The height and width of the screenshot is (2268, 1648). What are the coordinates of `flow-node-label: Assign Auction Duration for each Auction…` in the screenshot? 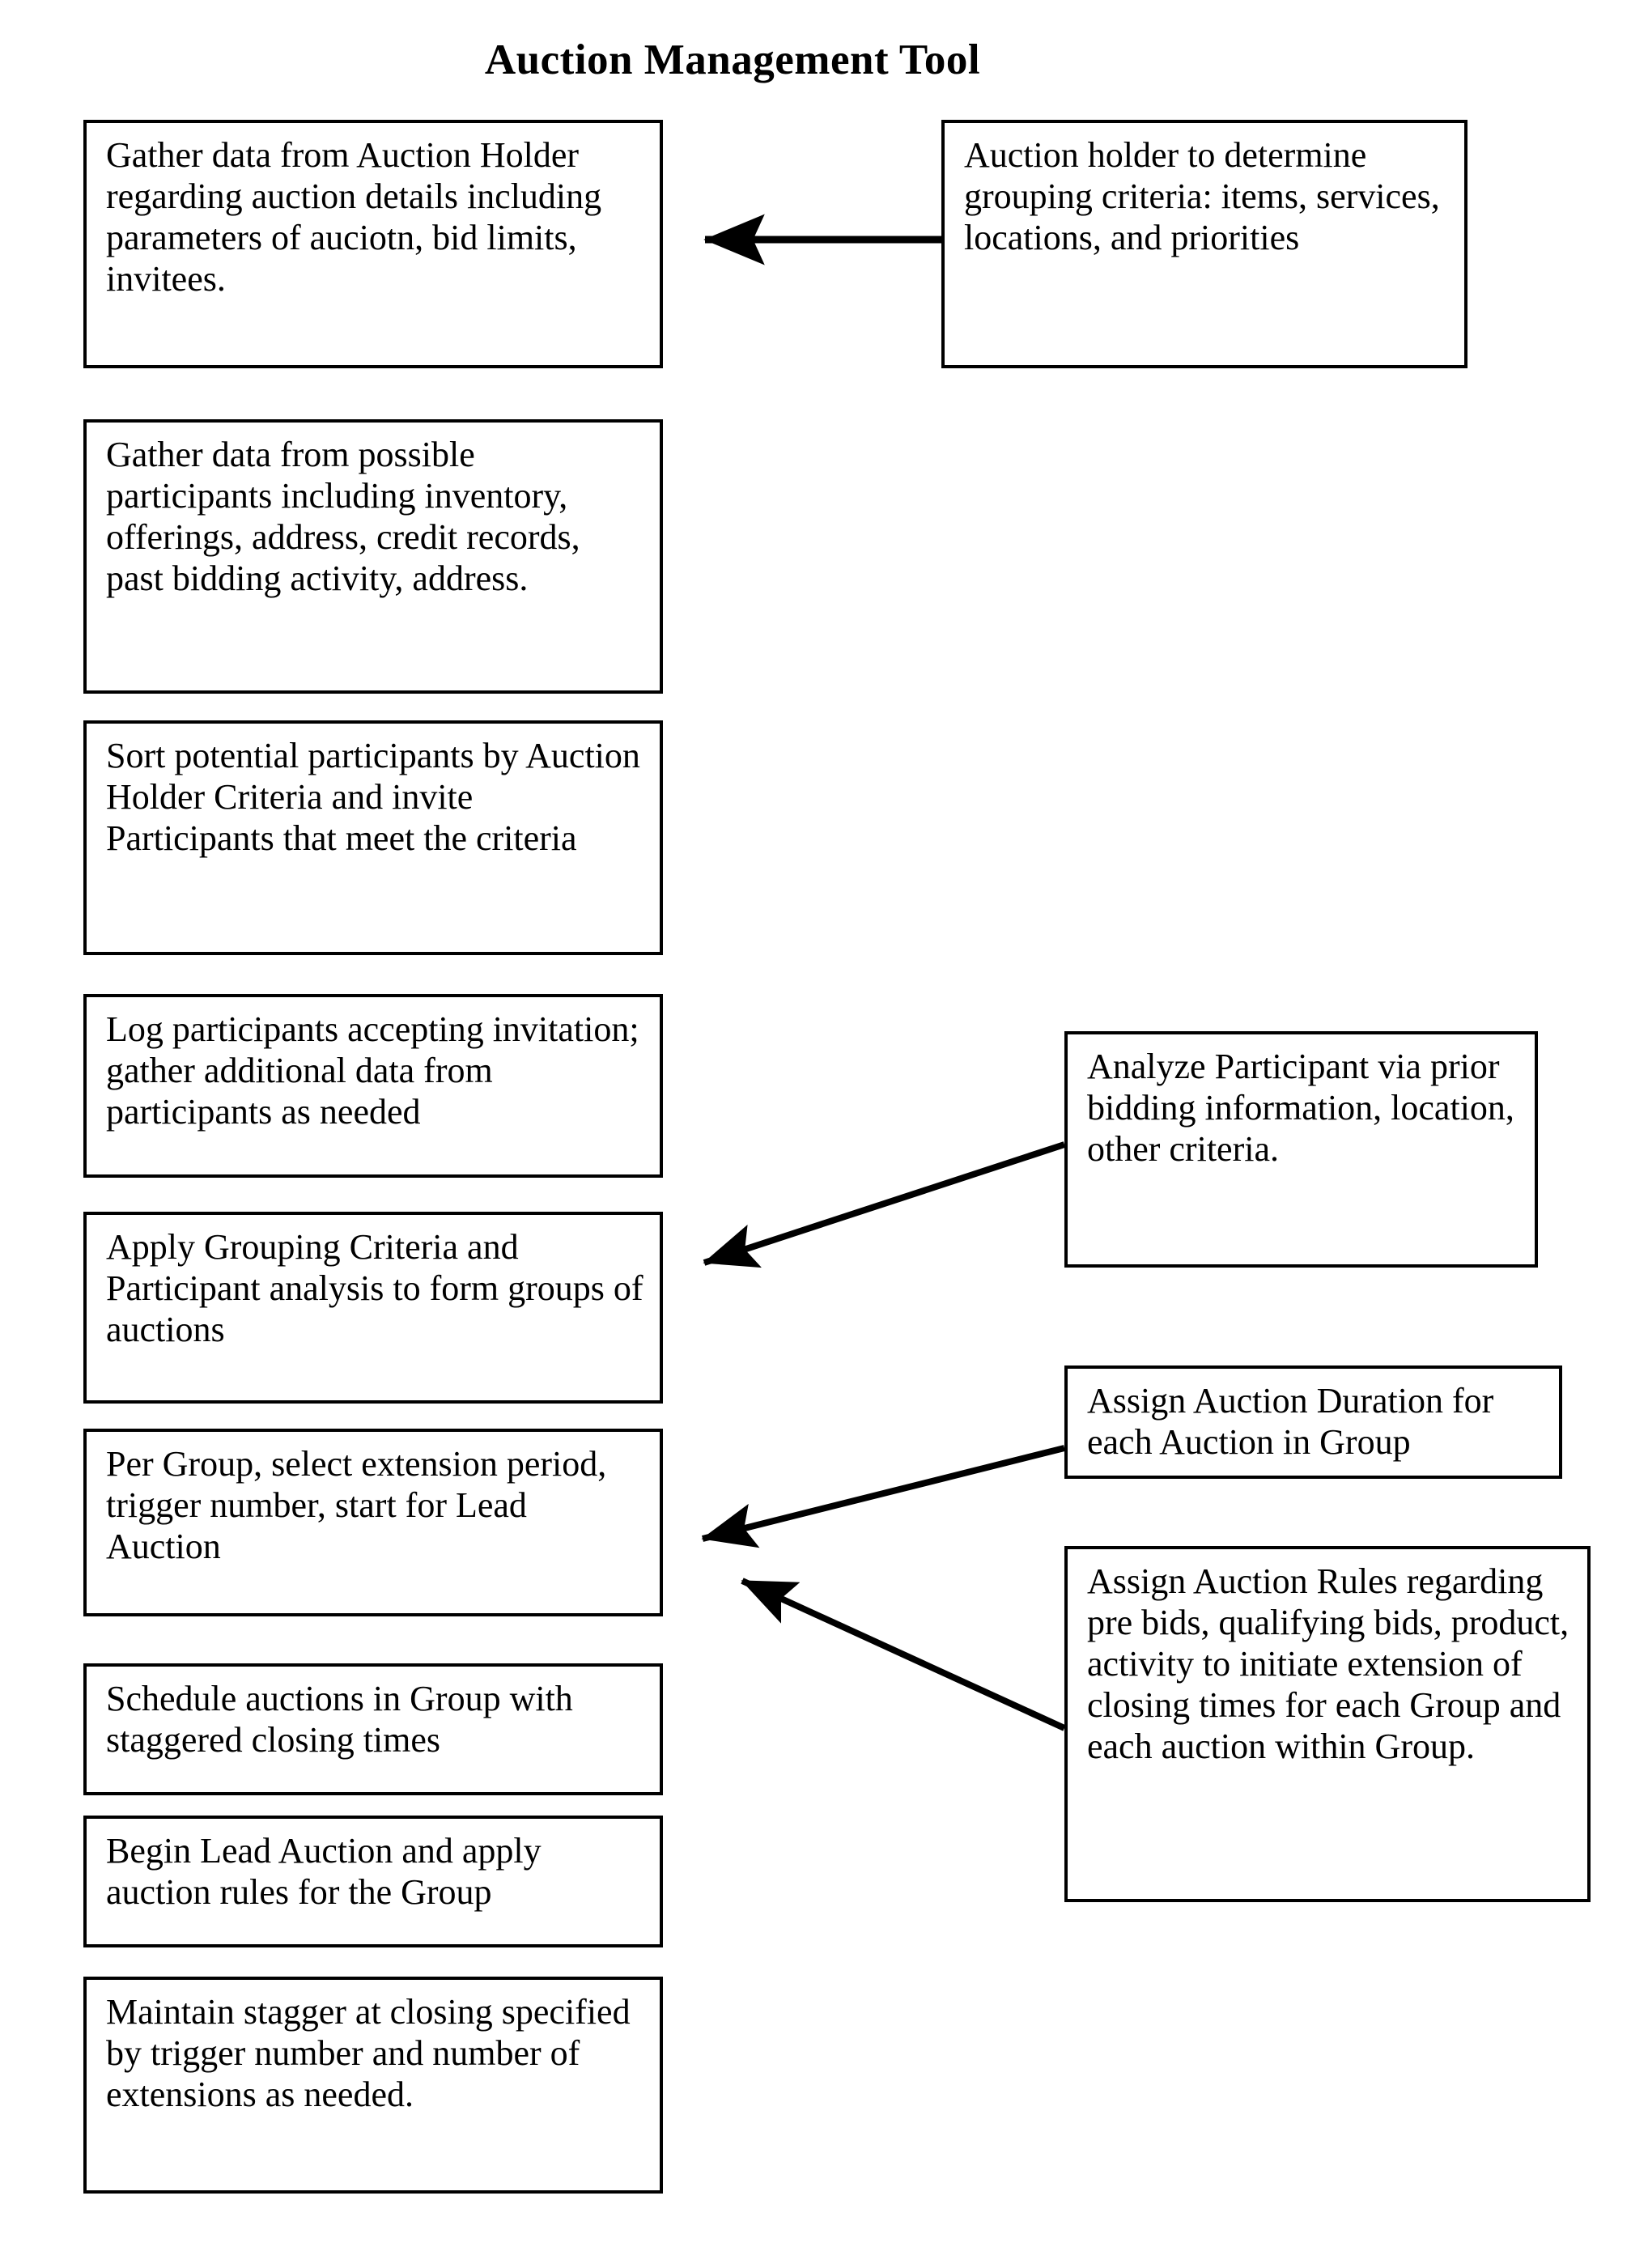 It's located at (1290, 1422).